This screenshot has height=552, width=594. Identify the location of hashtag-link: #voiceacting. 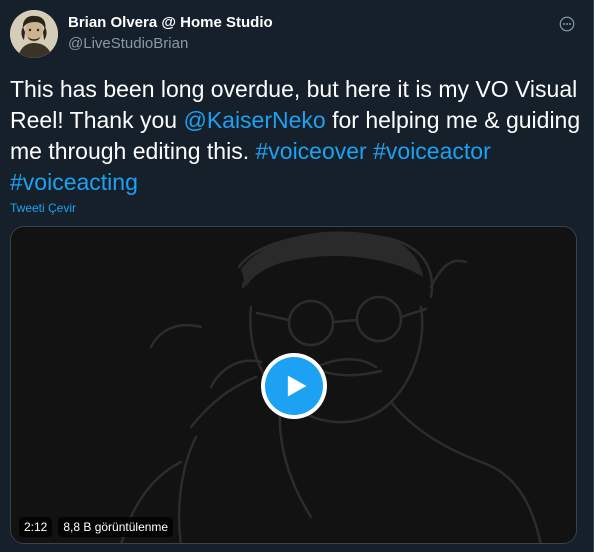
(74, 182).